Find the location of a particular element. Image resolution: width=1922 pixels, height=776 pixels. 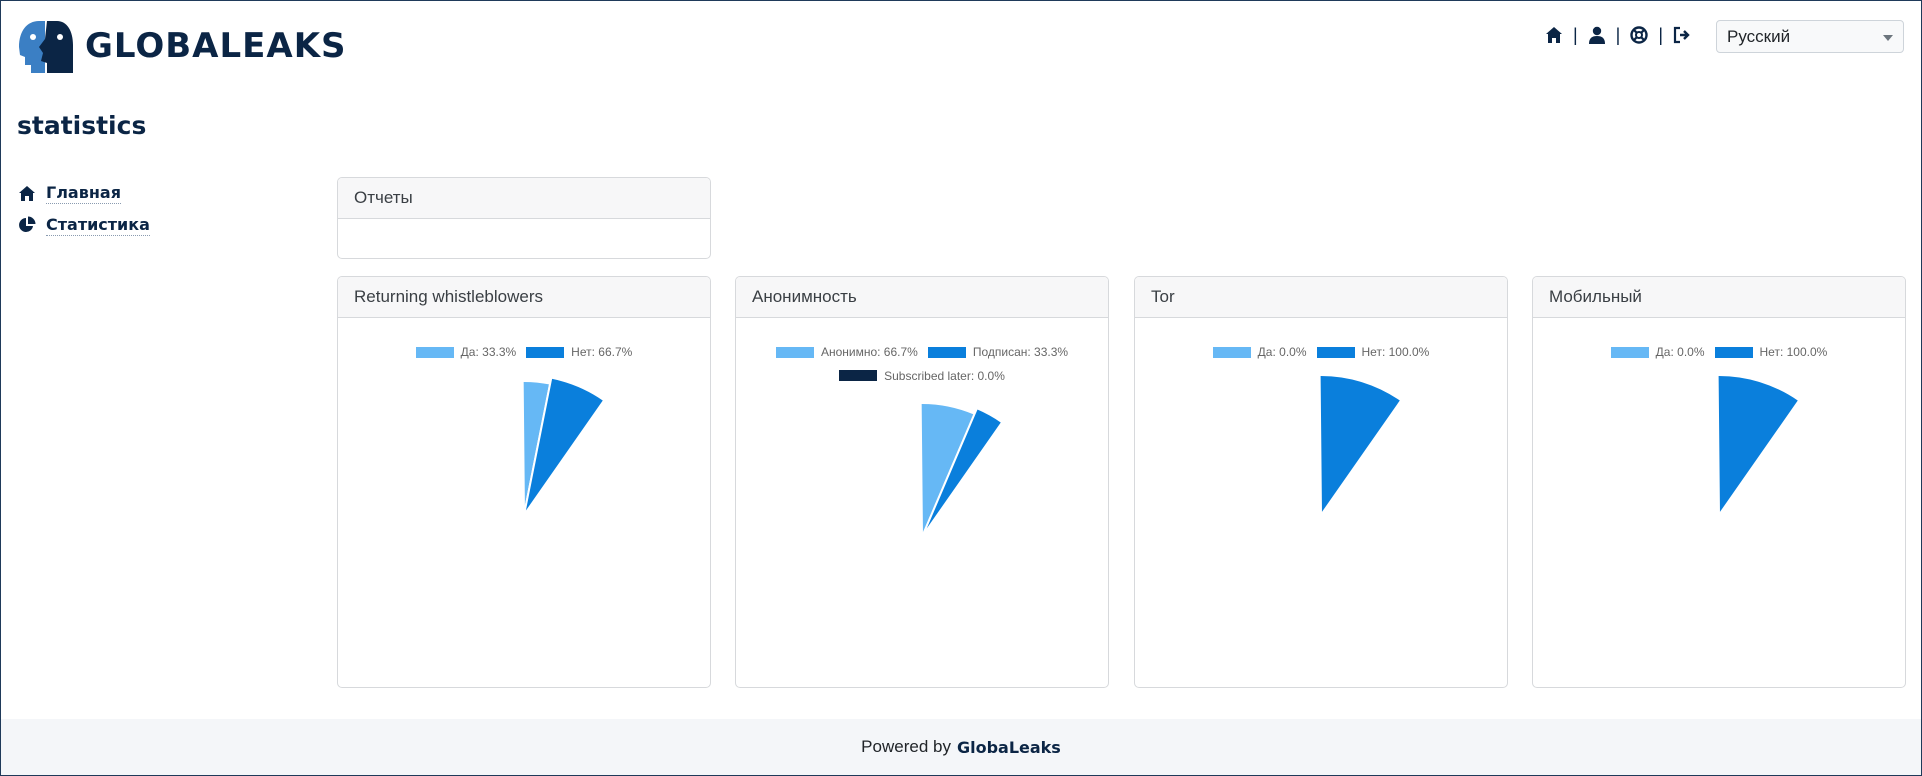

logo: GLOBALEAKS is located at coordinates (182, 46).